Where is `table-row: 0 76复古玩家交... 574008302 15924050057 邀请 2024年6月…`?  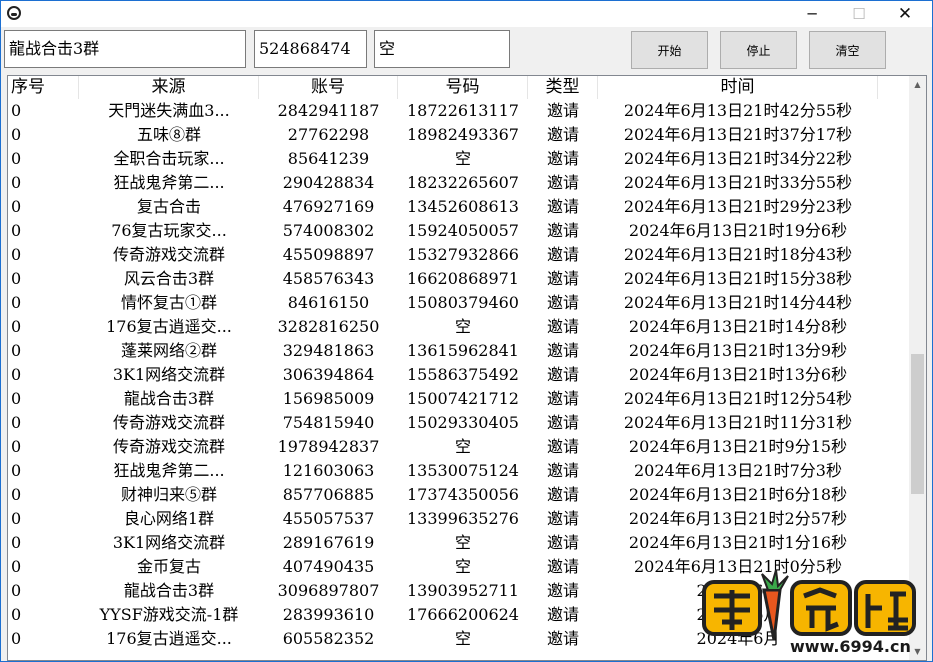
table-row: 0 76复古玩家交... 574008302 15924050057 邀请 2024年6月… is located at coordinates (459, 231).